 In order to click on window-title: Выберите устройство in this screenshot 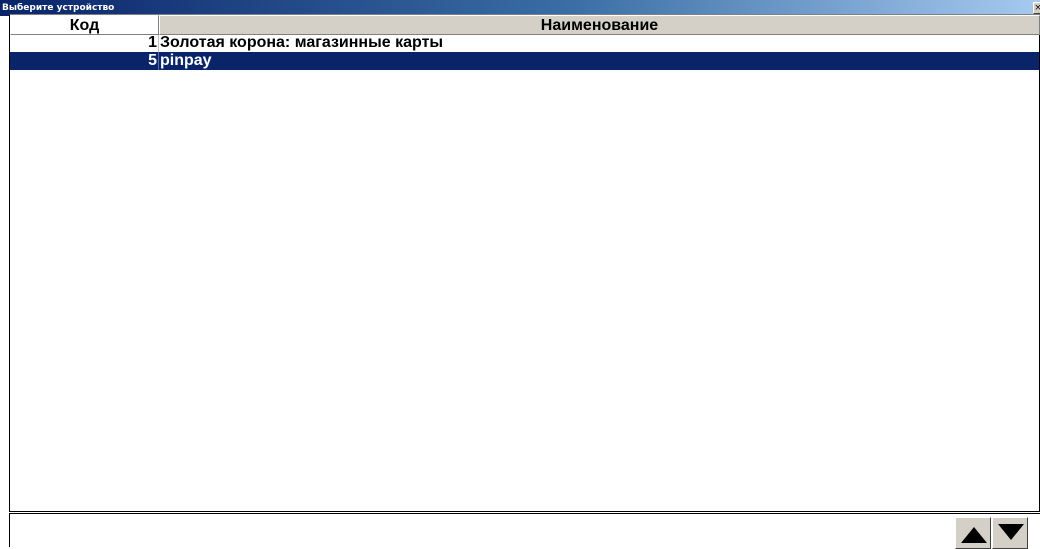, I will do `click(58, 8)`.